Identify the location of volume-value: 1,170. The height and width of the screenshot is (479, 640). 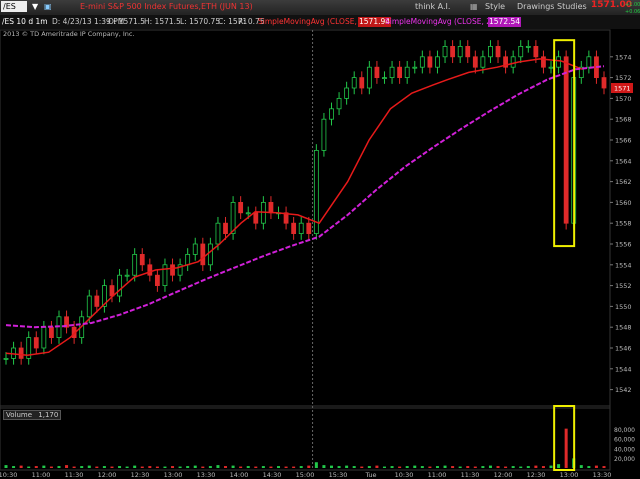
(48, 415).